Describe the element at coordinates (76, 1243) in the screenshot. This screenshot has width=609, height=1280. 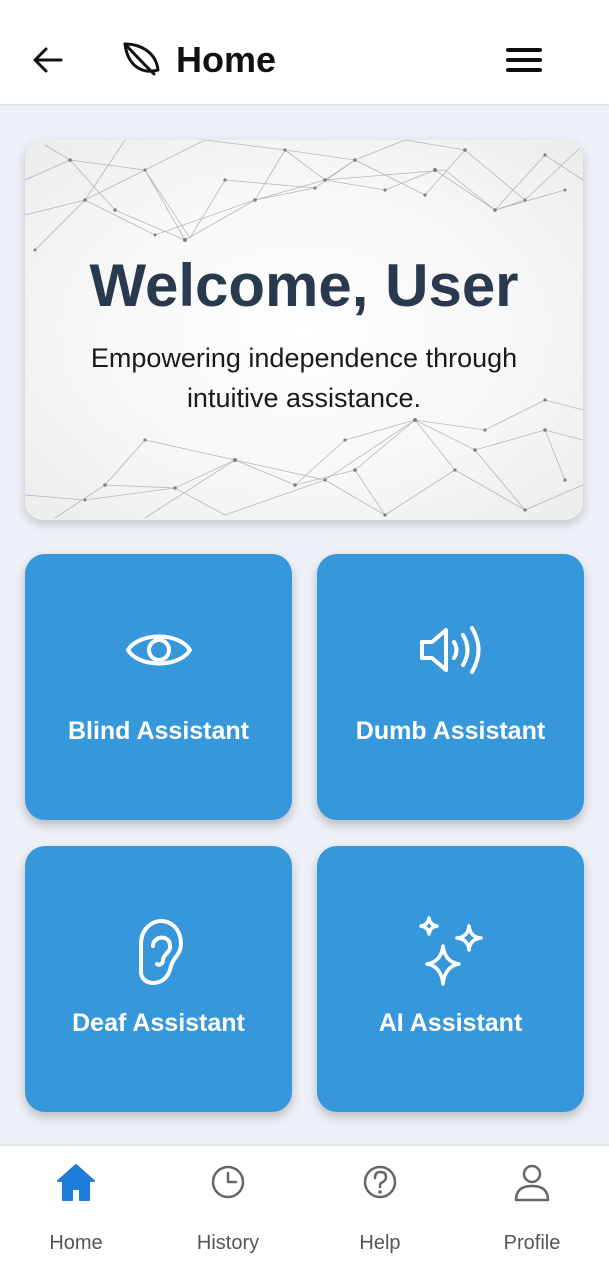
I see `nav-label-home: Home` at that location.